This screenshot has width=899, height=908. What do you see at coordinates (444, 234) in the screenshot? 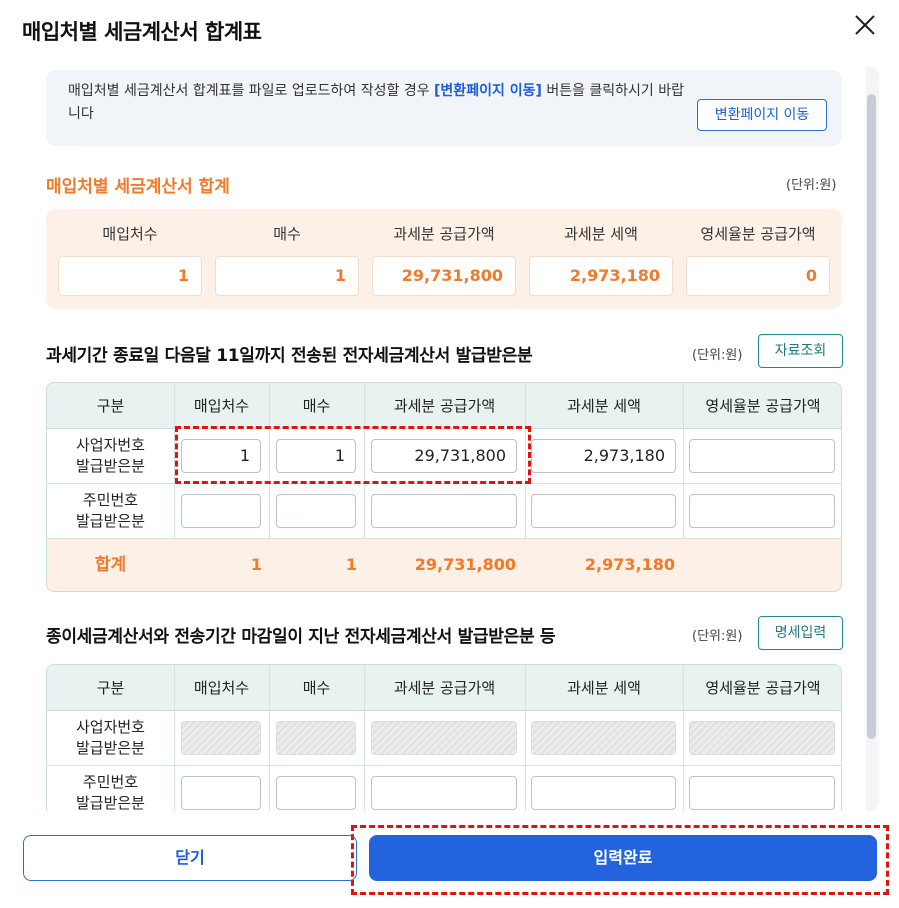
I see `summary-header: 과세분 공급가액` at bounding box center [444, 234].